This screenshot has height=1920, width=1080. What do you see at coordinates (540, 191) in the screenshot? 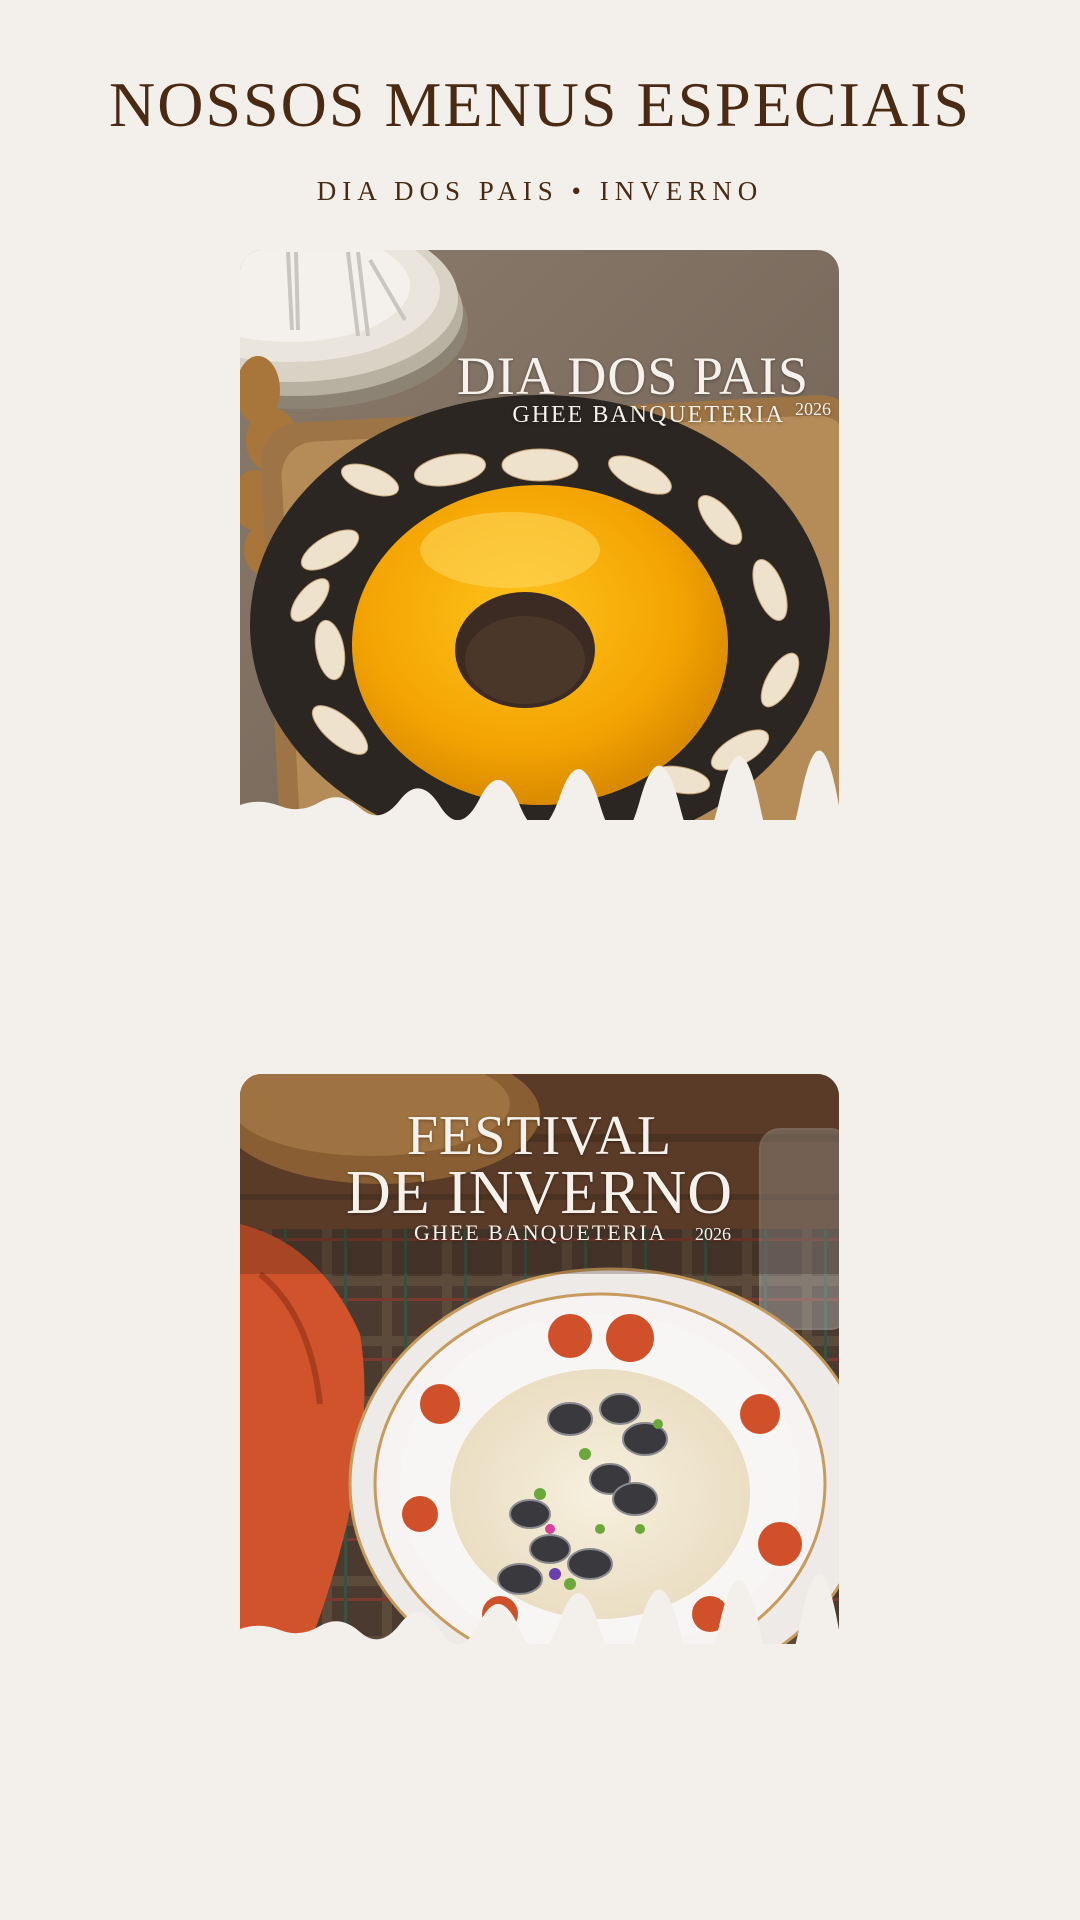
I see `page-subtitle: DIA DOS PAIS • INVERNO` at bounding box center [540, 191].